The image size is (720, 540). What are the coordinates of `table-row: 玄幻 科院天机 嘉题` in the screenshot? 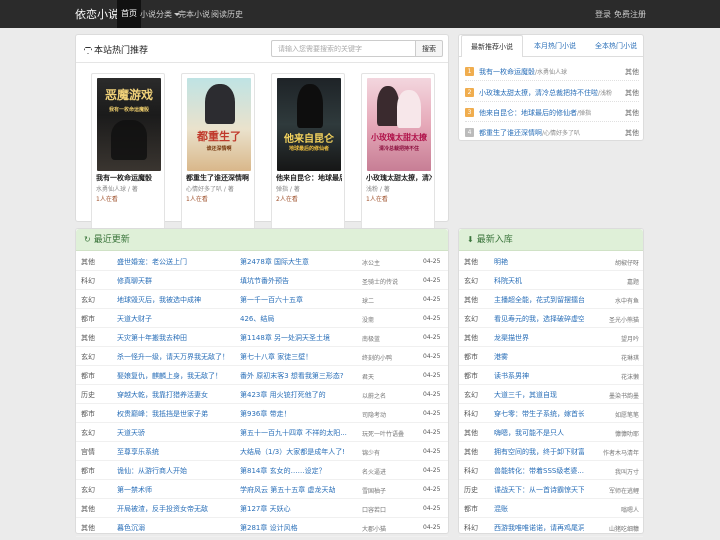 It's located at (551, 280).